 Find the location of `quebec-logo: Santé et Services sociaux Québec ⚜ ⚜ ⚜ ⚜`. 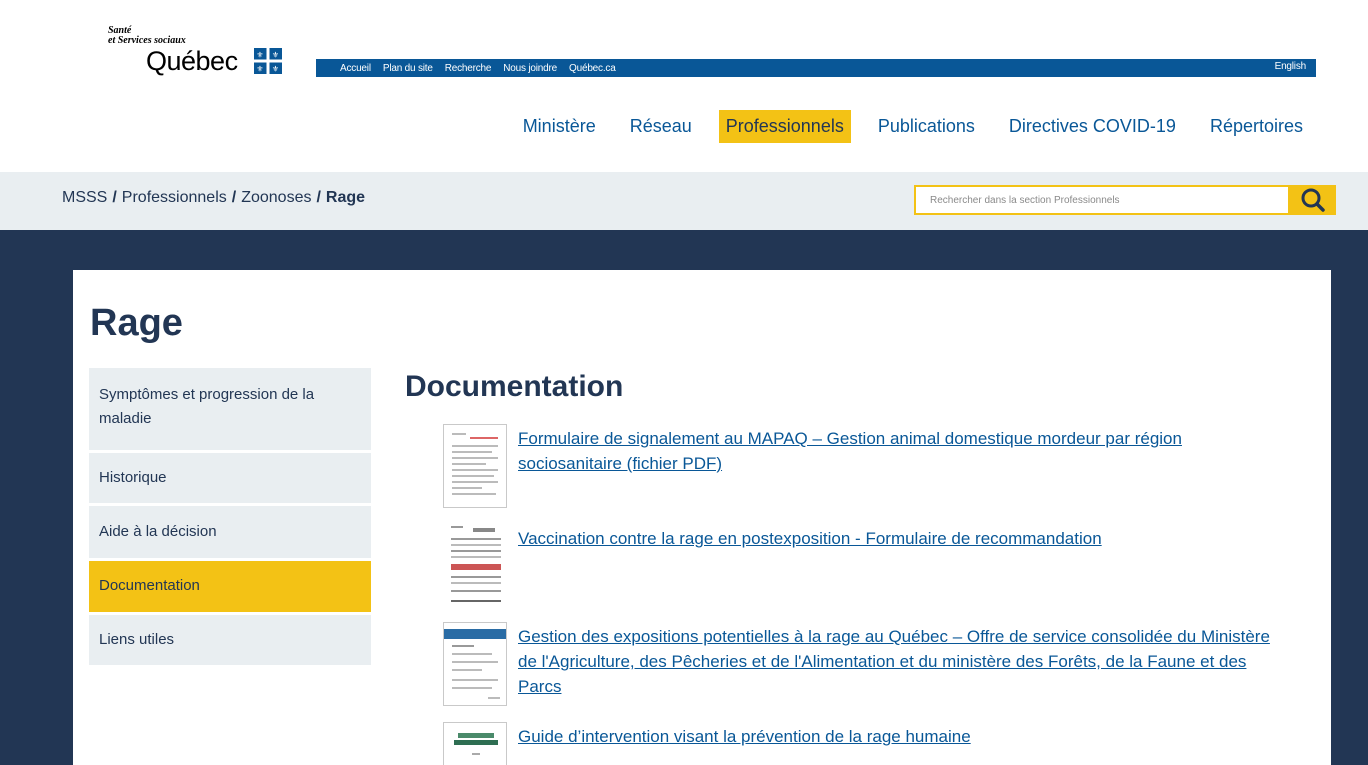

quebec-logo: Santé et Services sociaux Québec ⚜ ⚜ ⚜ ⚜ is located at coordinates (208, 51).